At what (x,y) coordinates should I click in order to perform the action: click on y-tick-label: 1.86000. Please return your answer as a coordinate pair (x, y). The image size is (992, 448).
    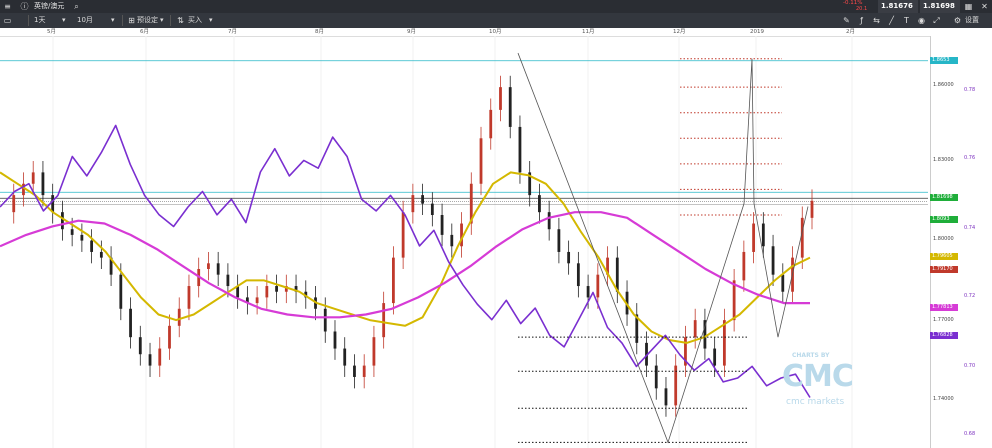
    Looking at the image, I should click on (943, 85).